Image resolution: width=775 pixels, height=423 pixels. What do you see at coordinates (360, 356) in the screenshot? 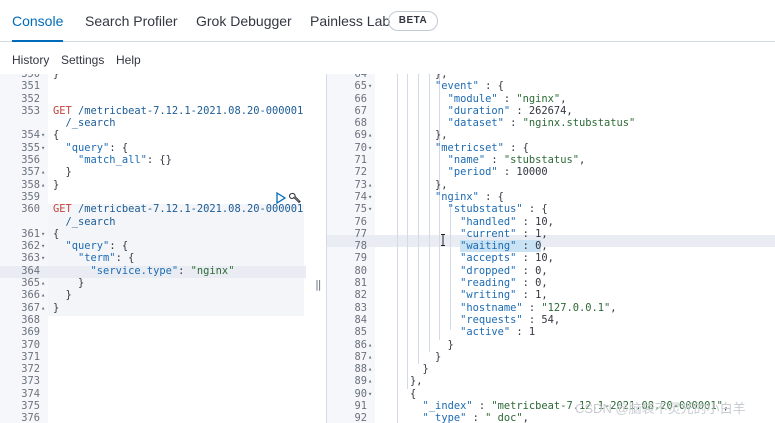
I see `line-number: 87` at bounding box center [360, 356].